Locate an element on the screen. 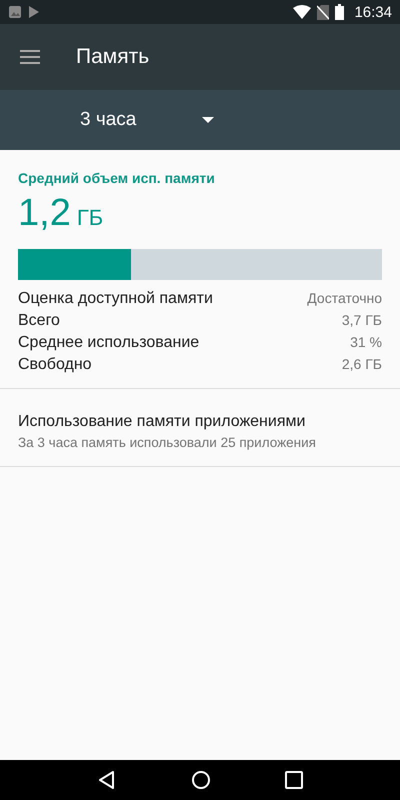  menu-icon is located at coordinates (30, 57).